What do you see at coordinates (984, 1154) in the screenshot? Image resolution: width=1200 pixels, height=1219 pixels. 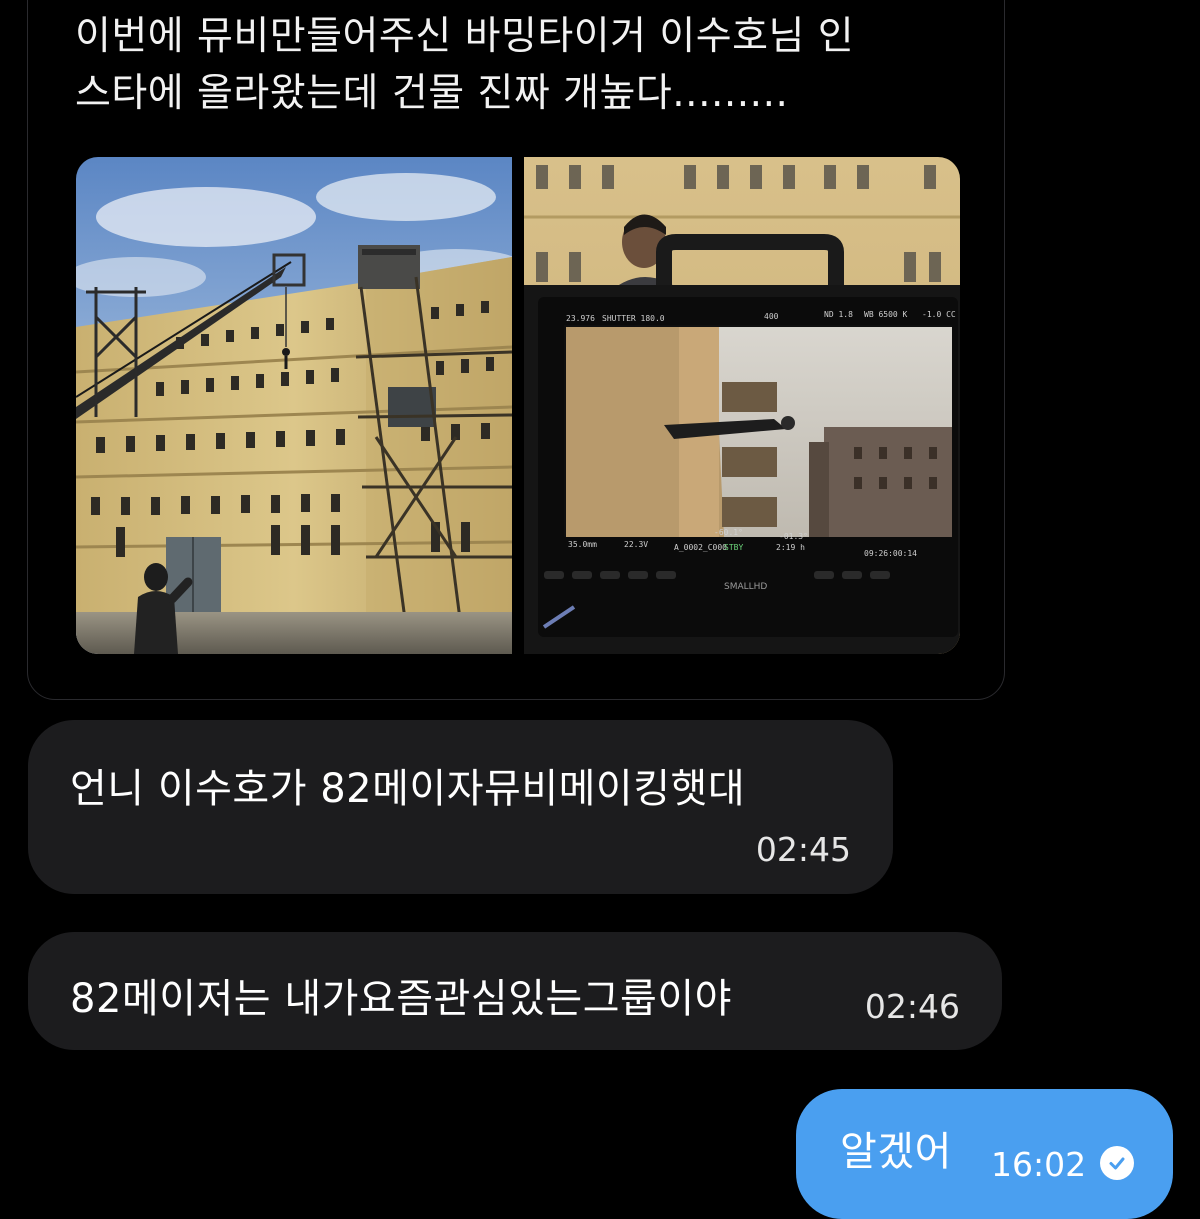 I see `message-bubble-outgoing: 알겠어 16:02` at bounding box center [984, 1154].